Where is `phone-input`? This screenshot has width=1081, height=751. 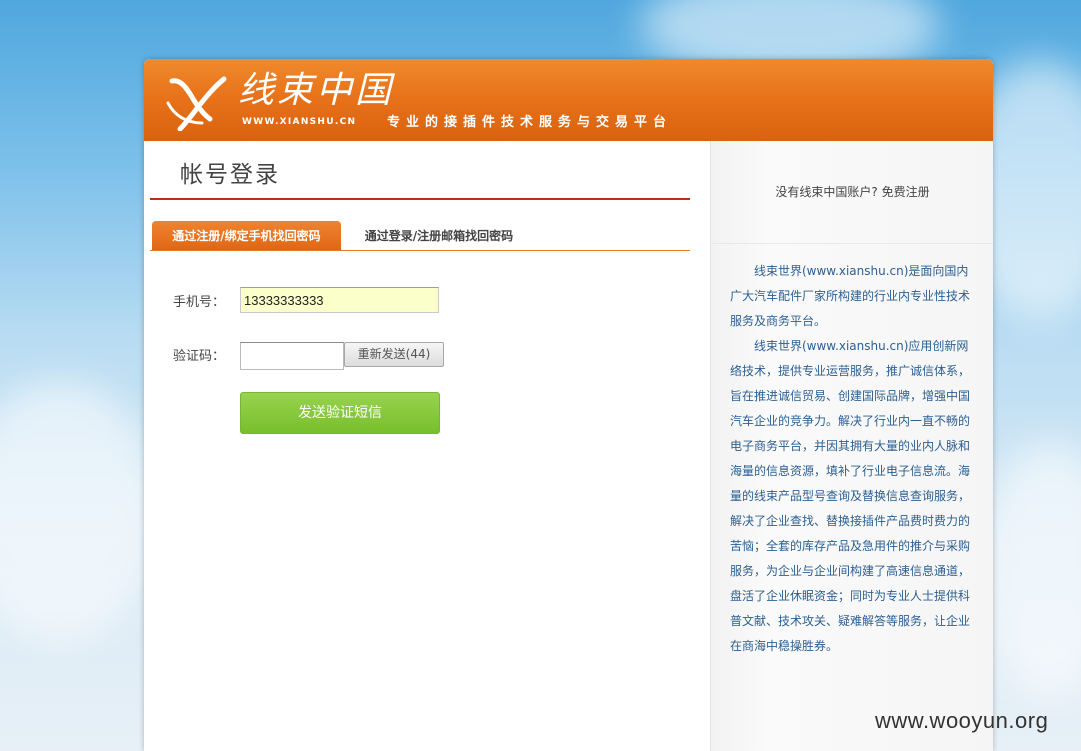 phone-input is located at coordinates (339, 300).